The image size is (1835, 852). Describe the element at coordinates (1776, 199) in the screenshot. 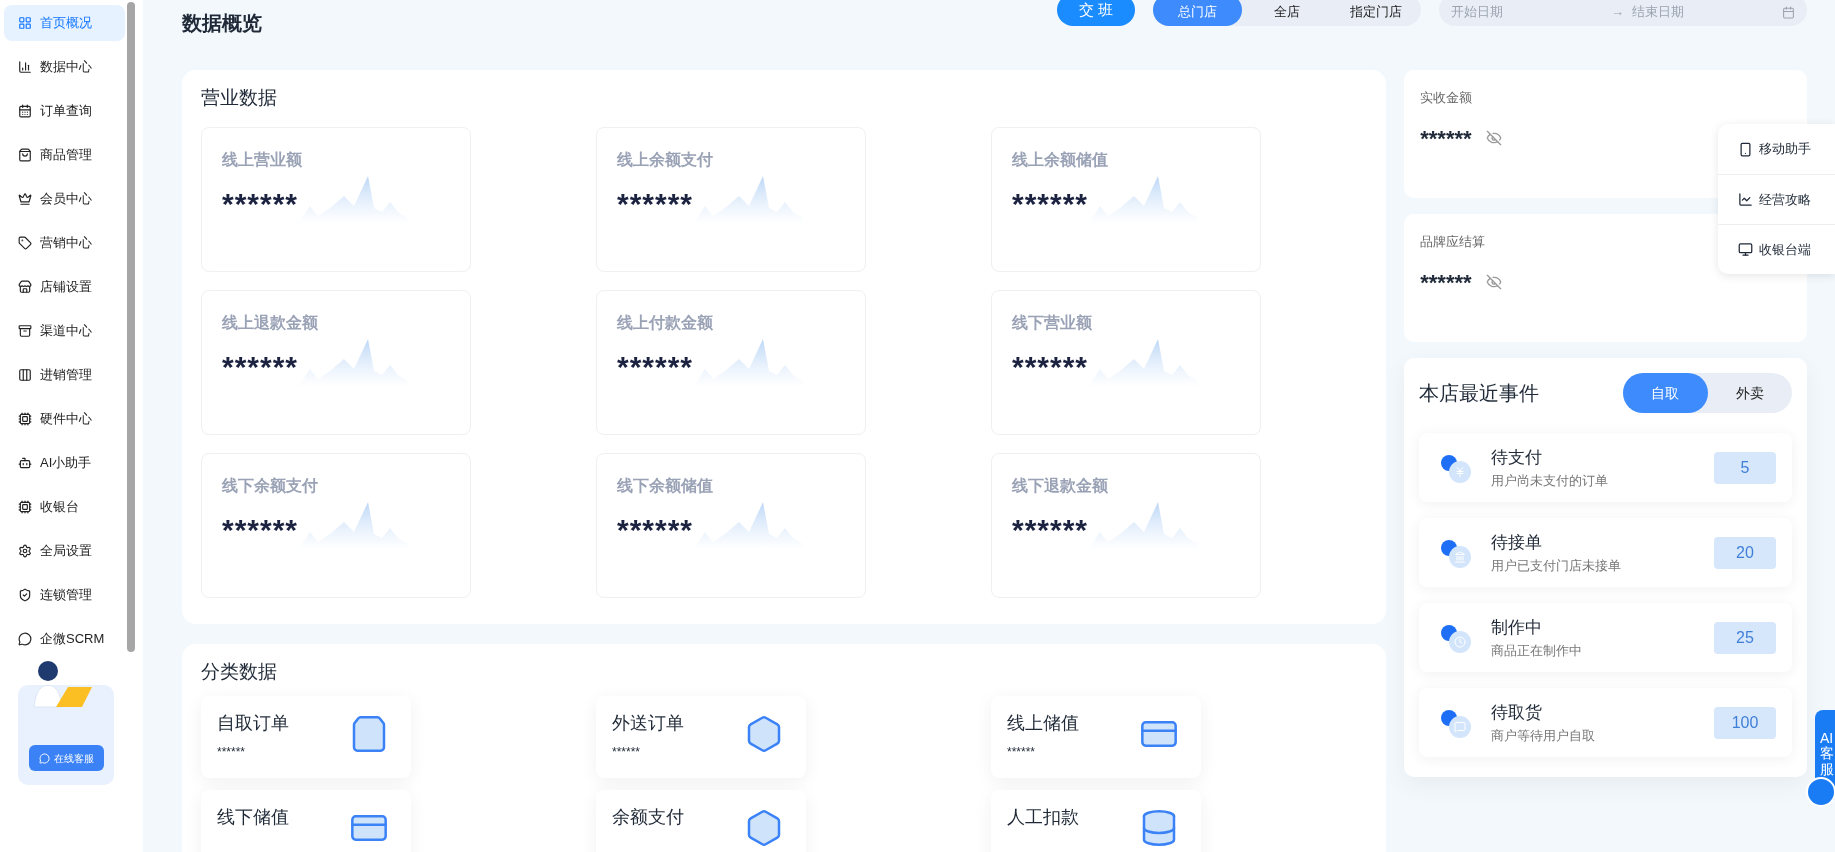

I see `floating-menu-item: 经营攻略` at that location.